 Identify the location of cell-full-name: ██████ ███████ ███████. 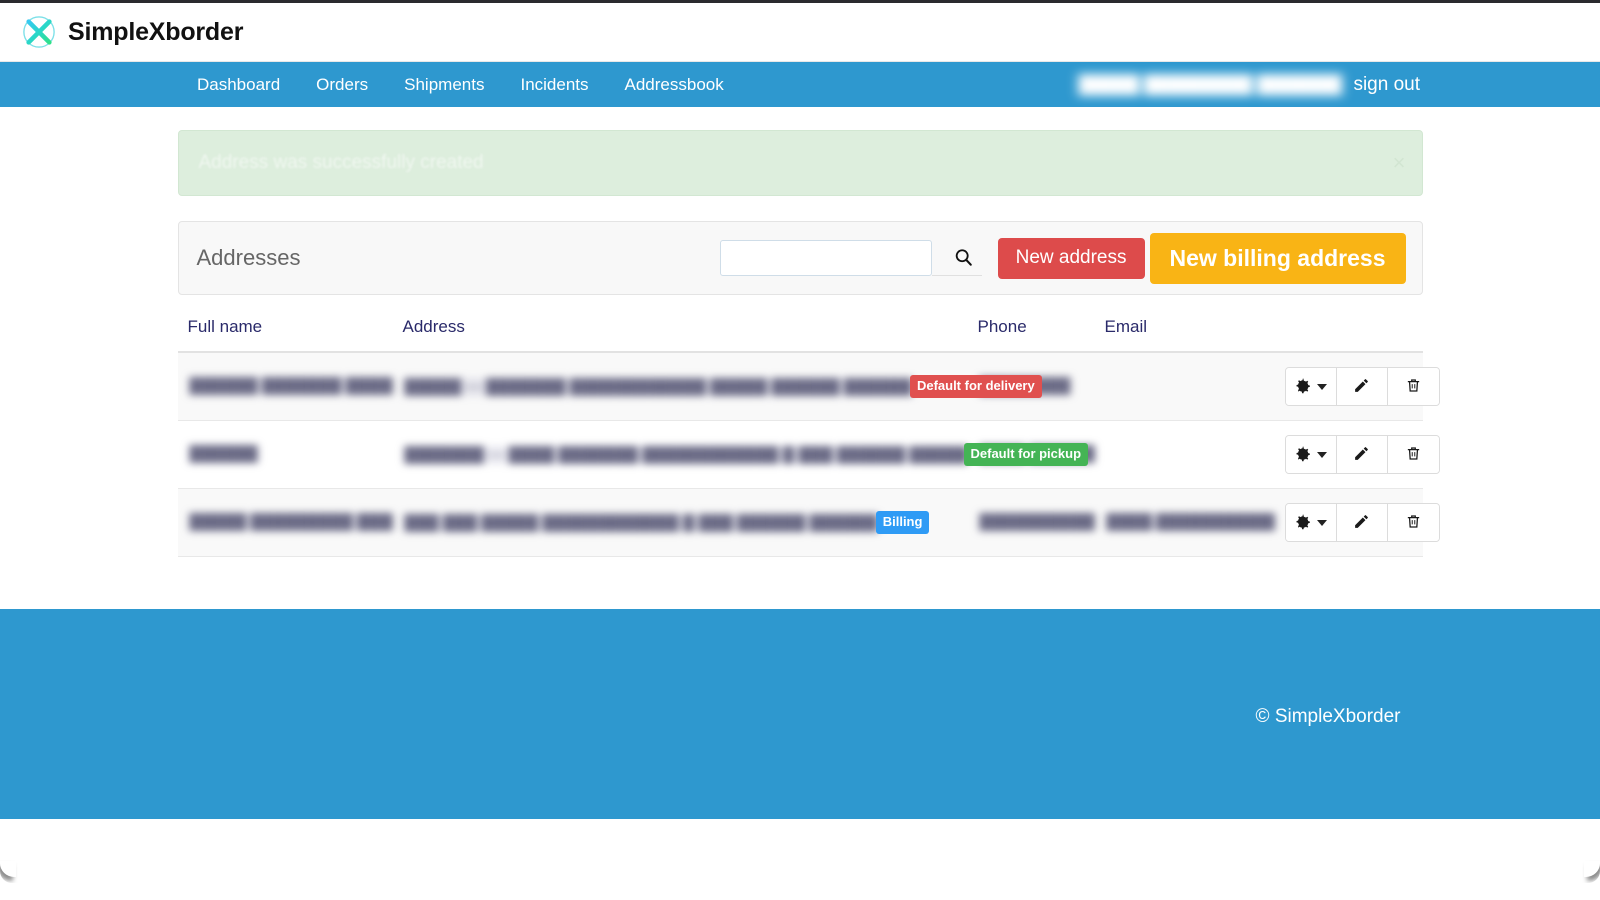
(285, 386).